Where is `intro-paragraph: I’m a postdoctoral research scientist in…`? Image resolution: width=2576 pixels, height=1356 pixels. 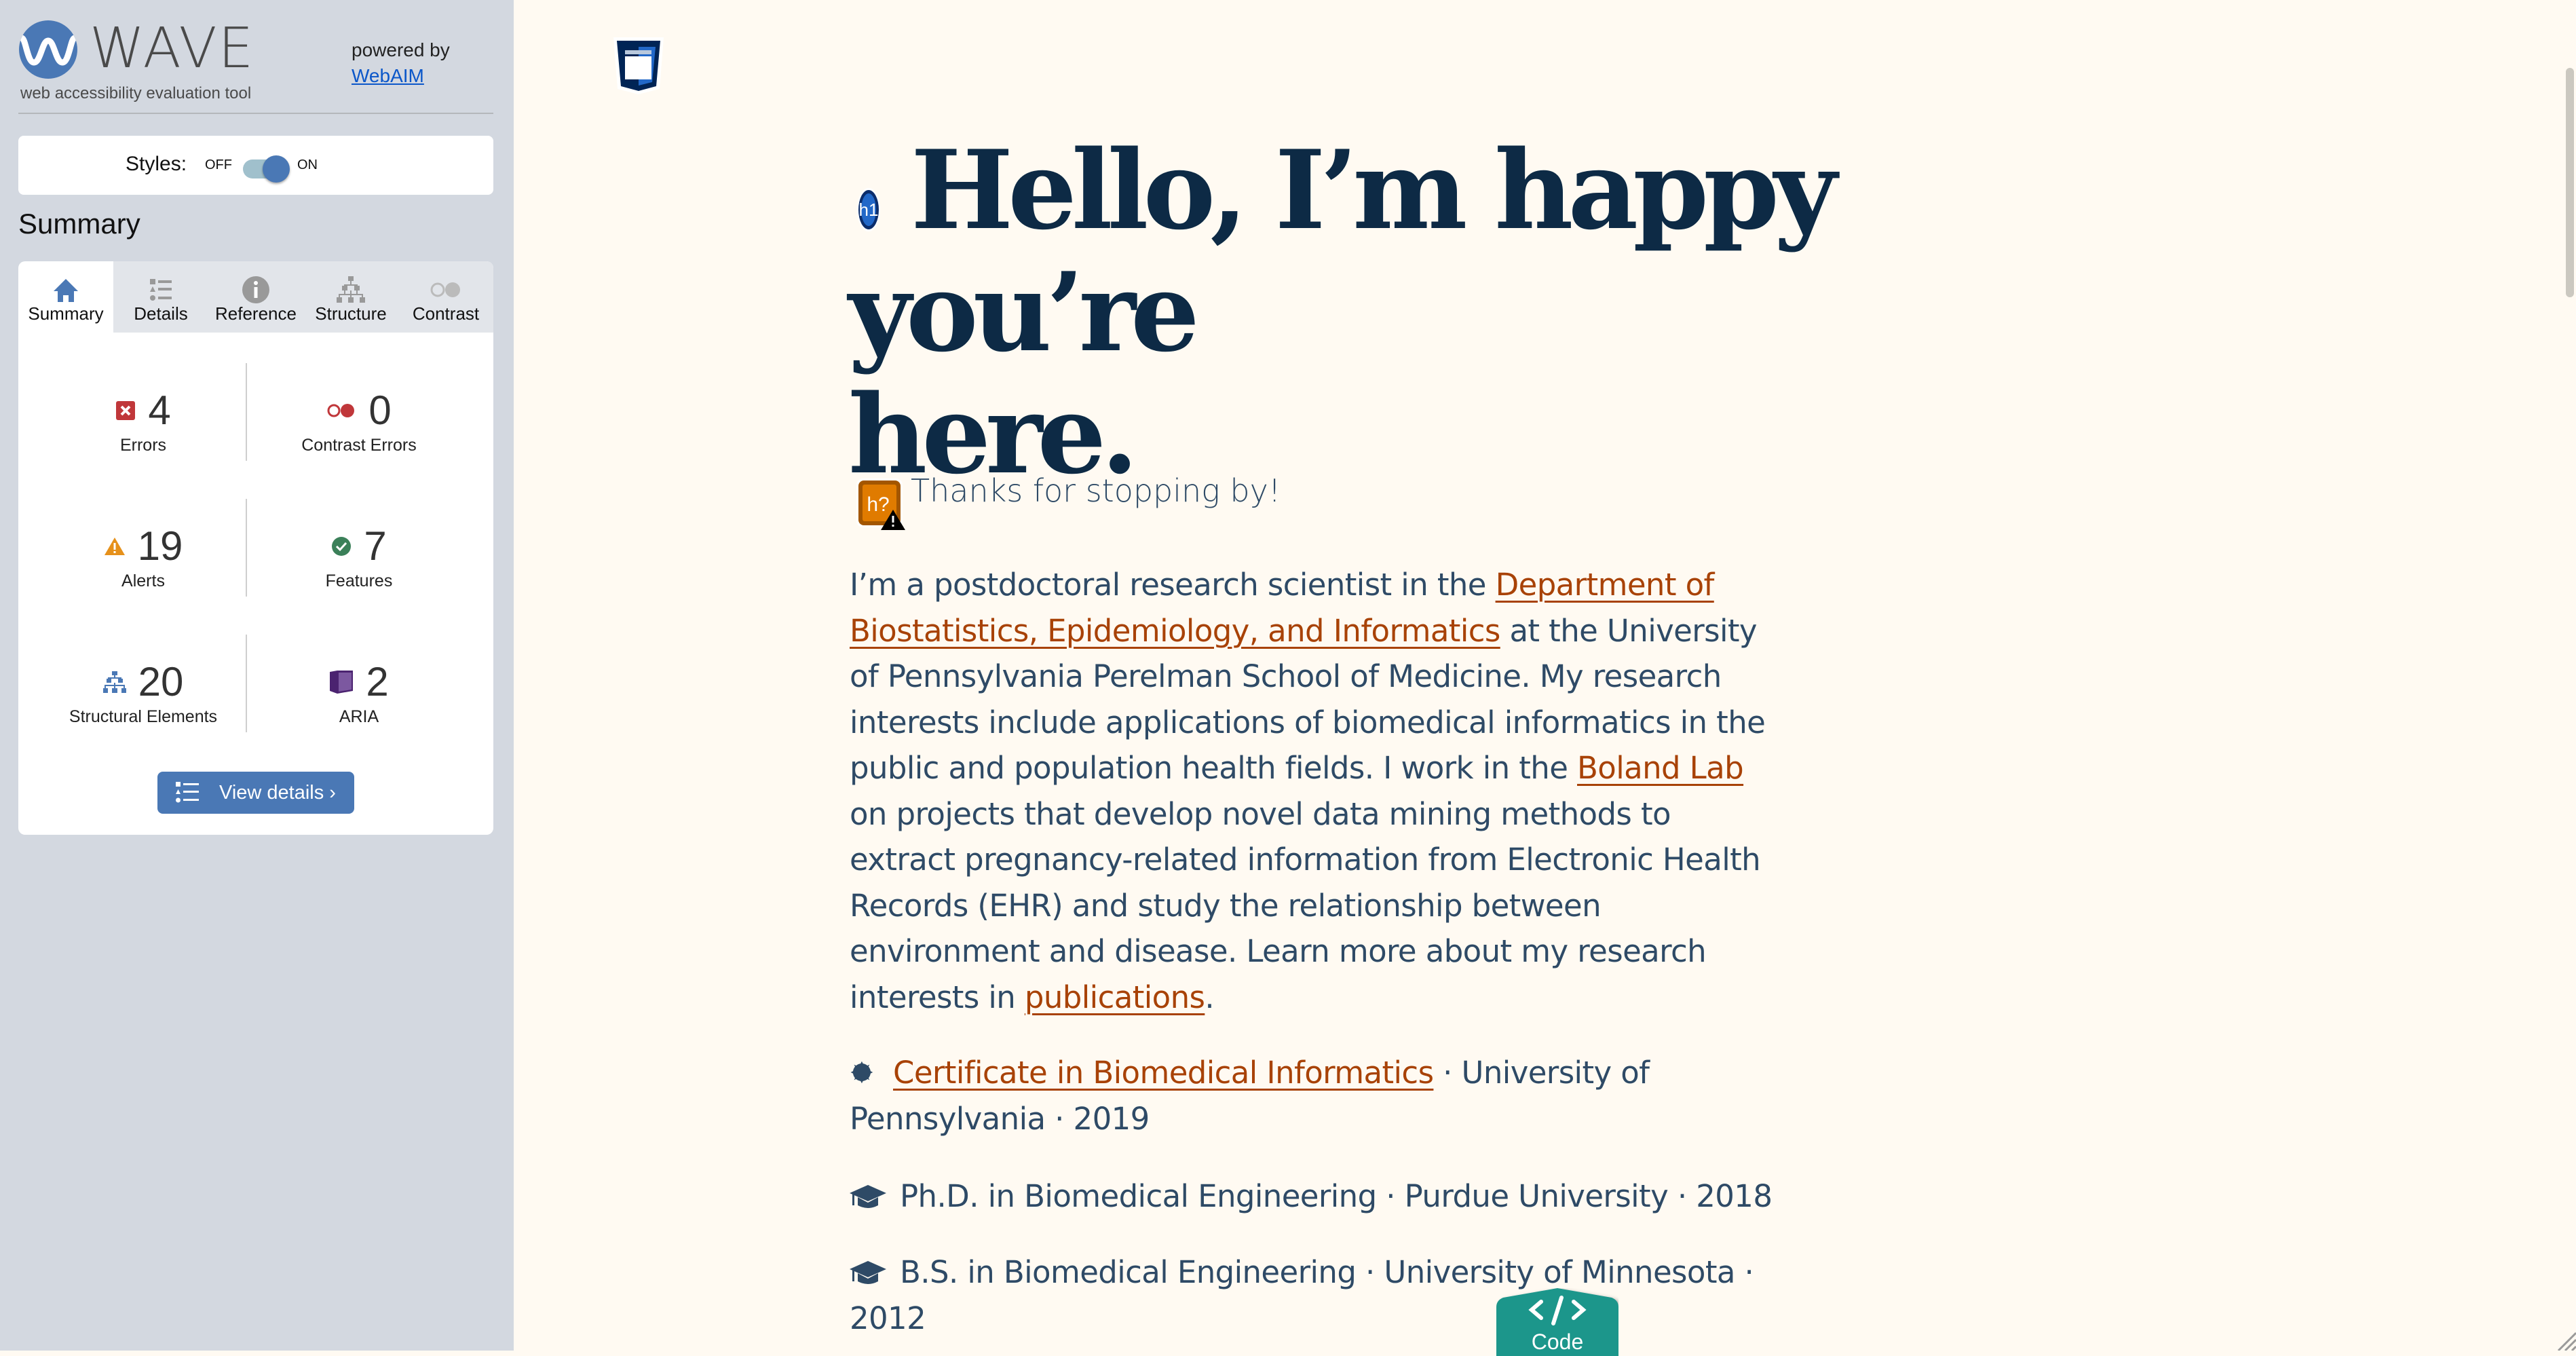 intro-paragraph: I’m a postdoctoral research scientist in… is located at coordinates (1314, 791).